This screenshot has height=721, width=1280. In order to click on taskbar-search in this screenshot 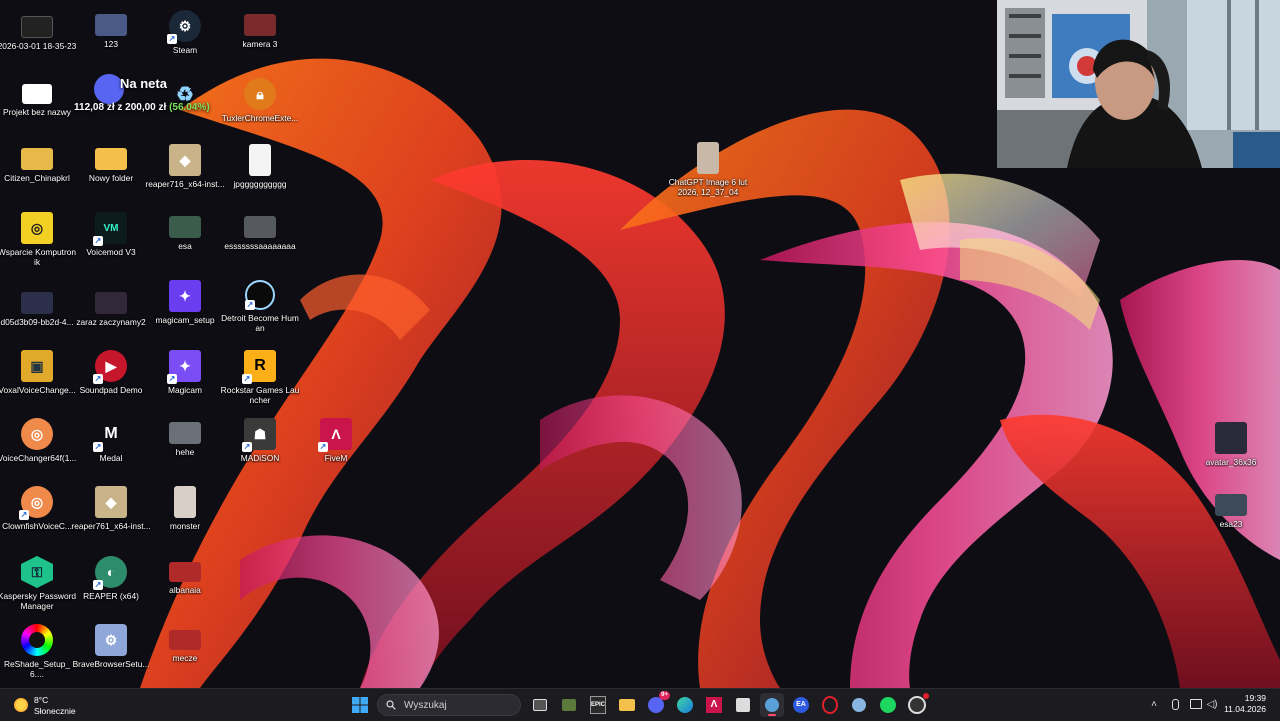, I will do `click(449, 705)`.